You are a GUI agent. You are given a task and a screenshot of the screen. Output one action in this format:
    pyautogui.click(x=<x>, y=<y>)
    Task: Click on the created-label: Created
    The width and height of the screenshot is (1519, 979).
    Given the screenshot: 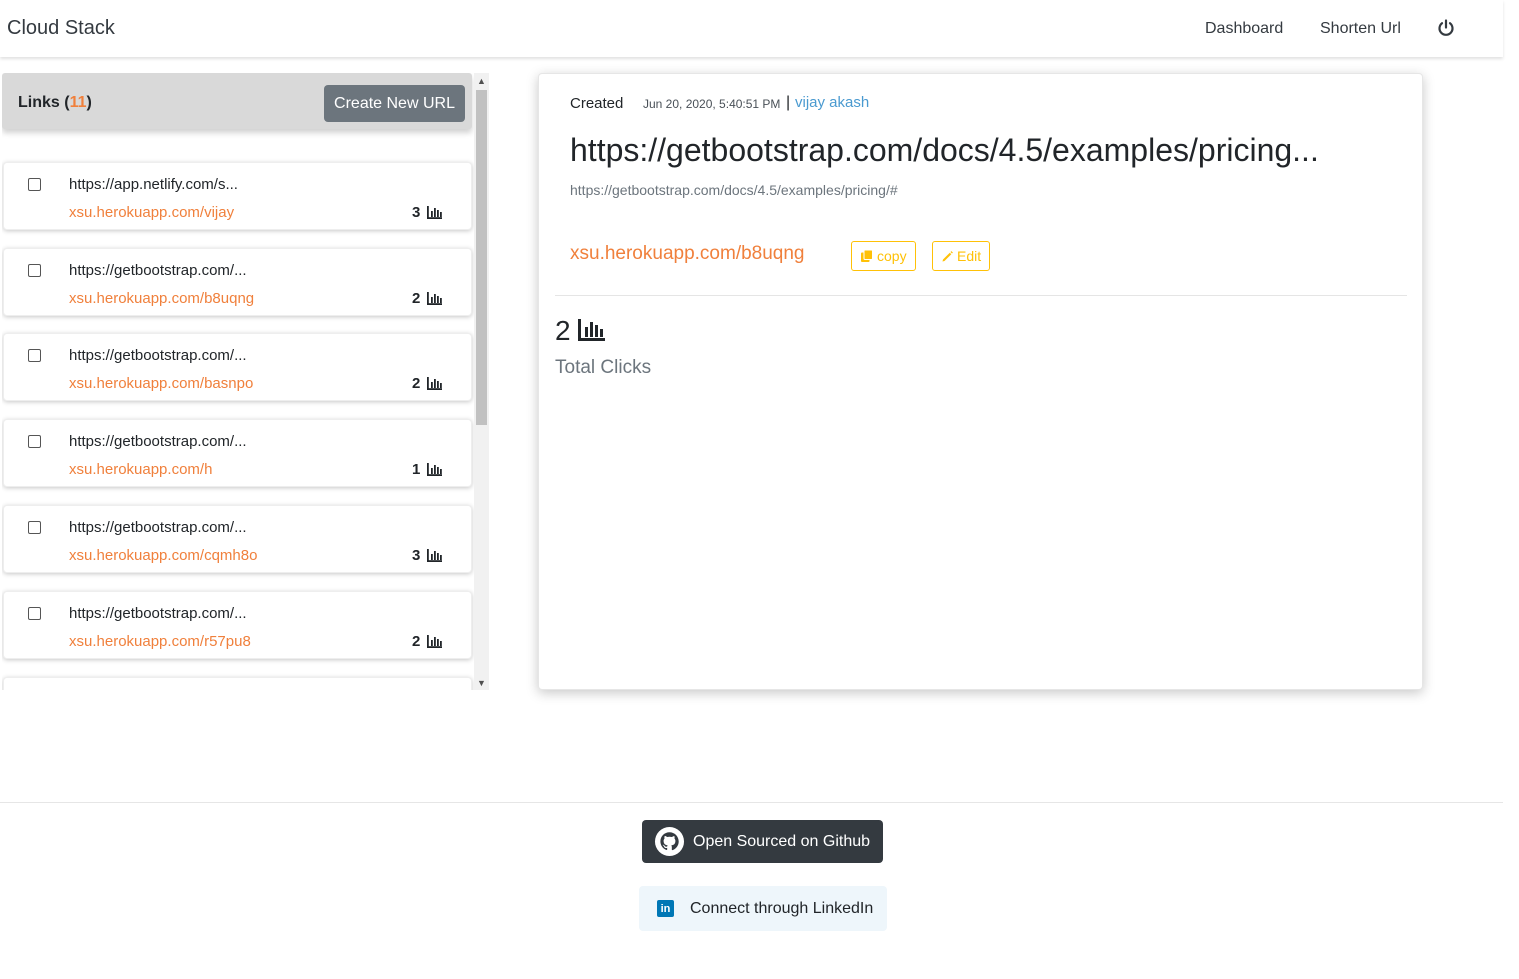 What is the action you would take?
    pyautogui.click(x=597, y=103)
    